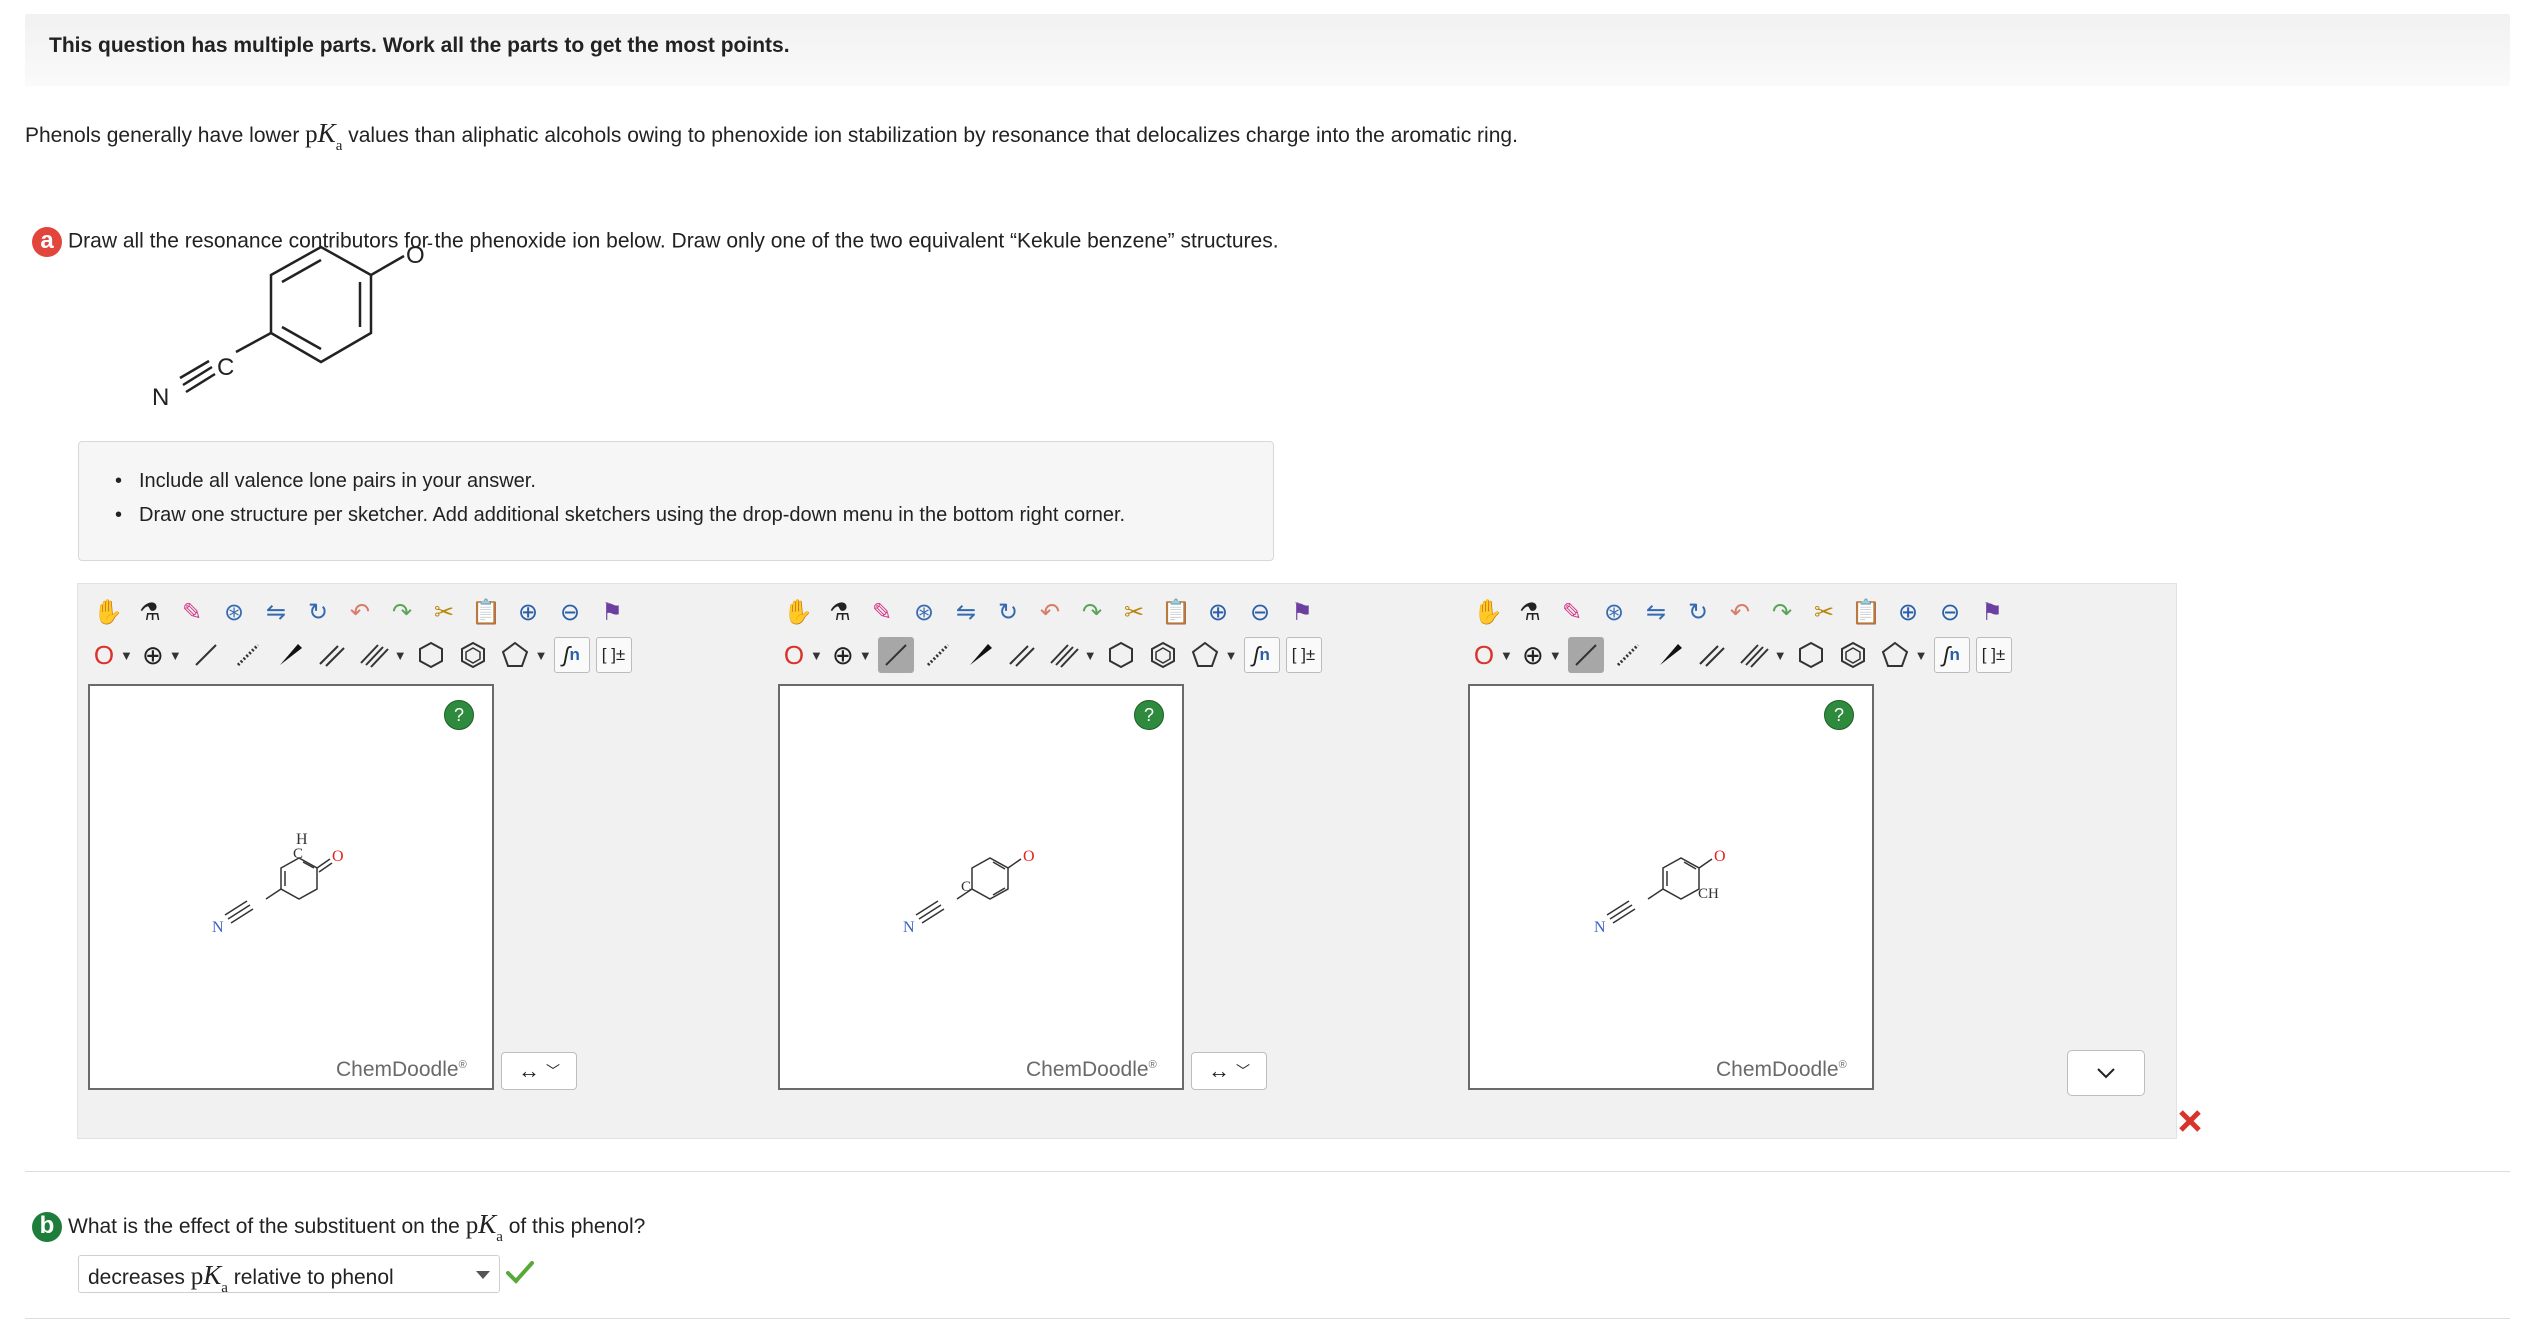 This screenshot has height=1332, width=2522. What do you see at coordinates (289, 1275) in the screenshot?
I see `answer-select: decreases pKa relative to phenol` at bounding box center [289, 1275].